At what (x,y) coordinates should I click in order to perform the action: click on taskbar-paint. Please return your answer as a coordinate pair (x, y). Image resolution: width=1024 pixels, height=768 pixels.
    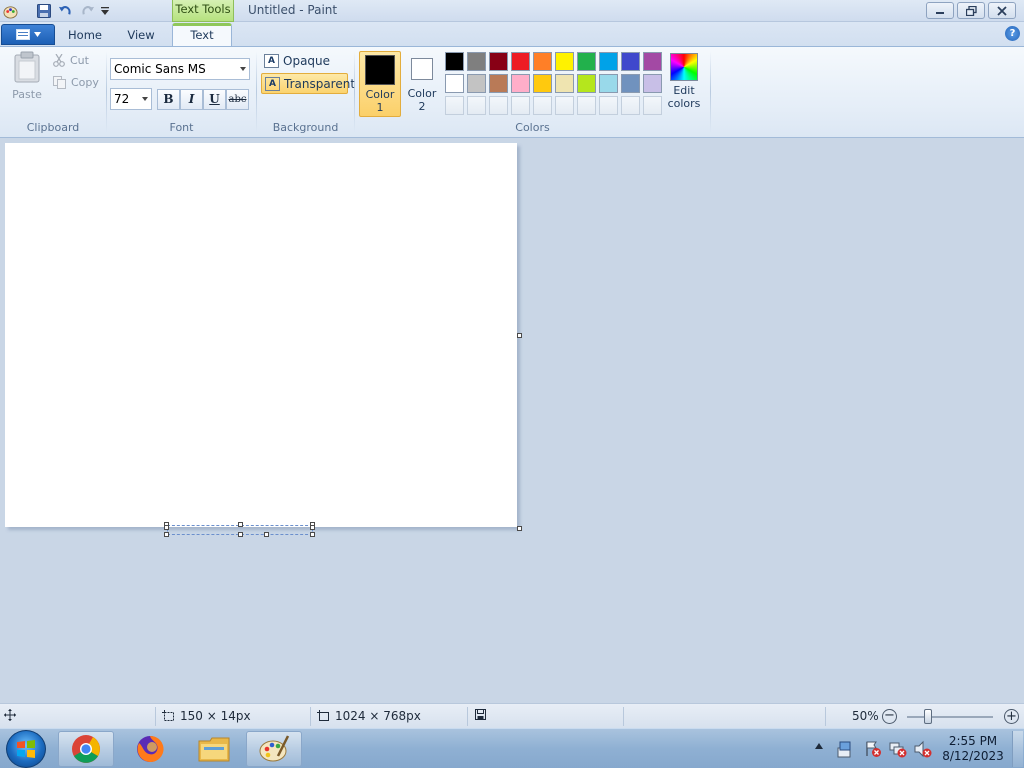
    Looking at the image, I should click on (274, 749).